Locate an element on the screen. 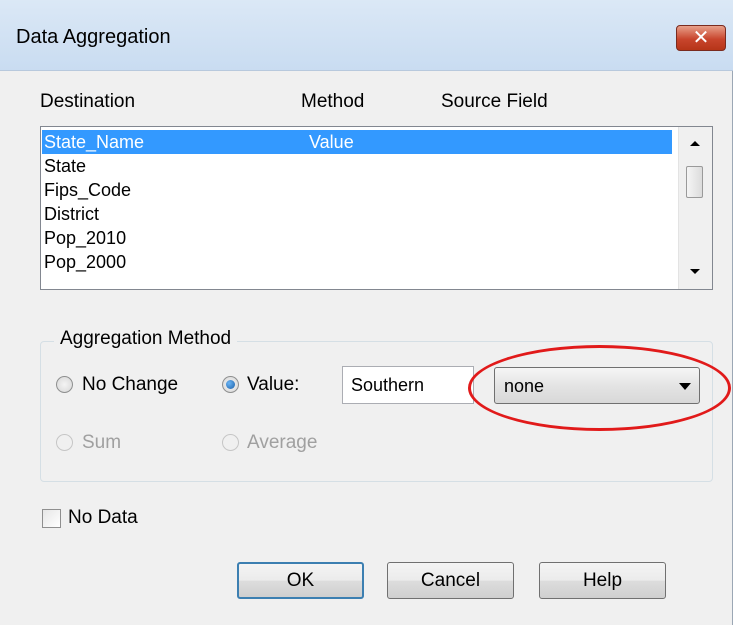  no-data-checkbox is located at coordinates (51, 518).